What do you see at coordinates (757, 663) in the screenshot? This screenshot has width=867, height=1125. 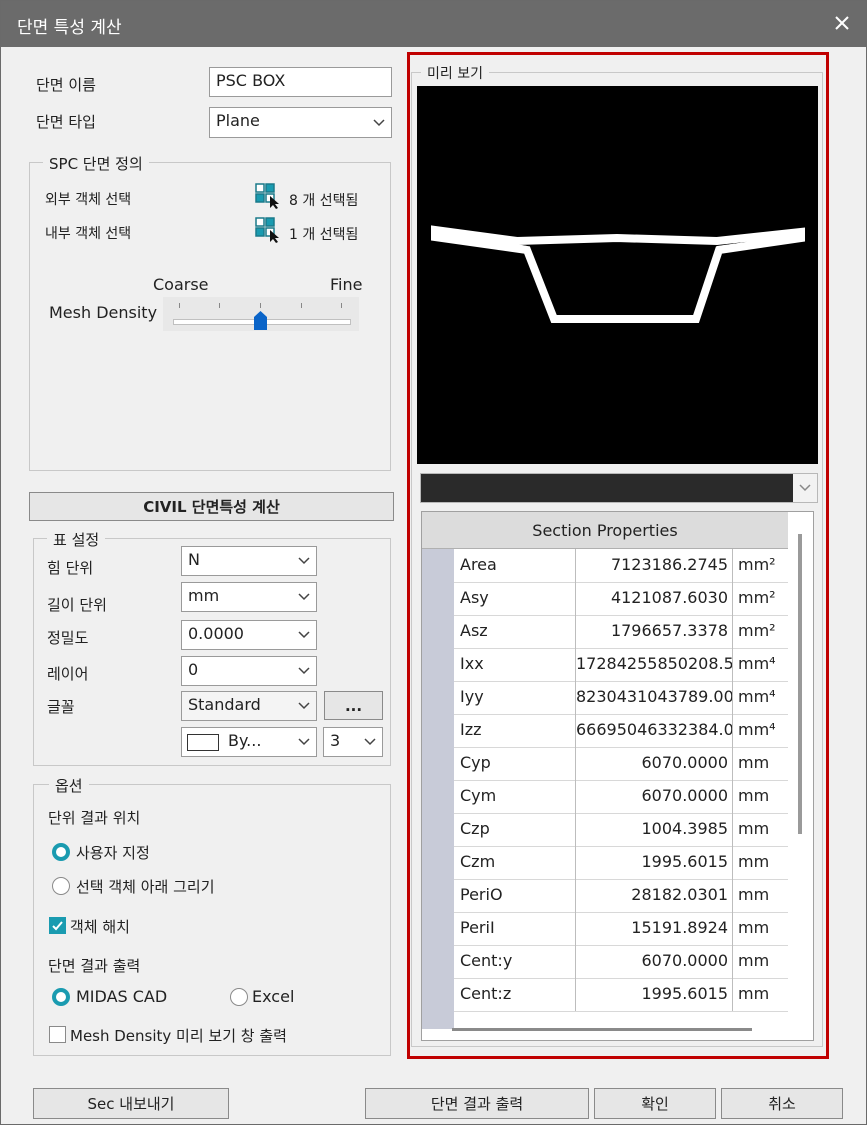 I see `property-unit: mm⁴` at bounding box center [757, 663].